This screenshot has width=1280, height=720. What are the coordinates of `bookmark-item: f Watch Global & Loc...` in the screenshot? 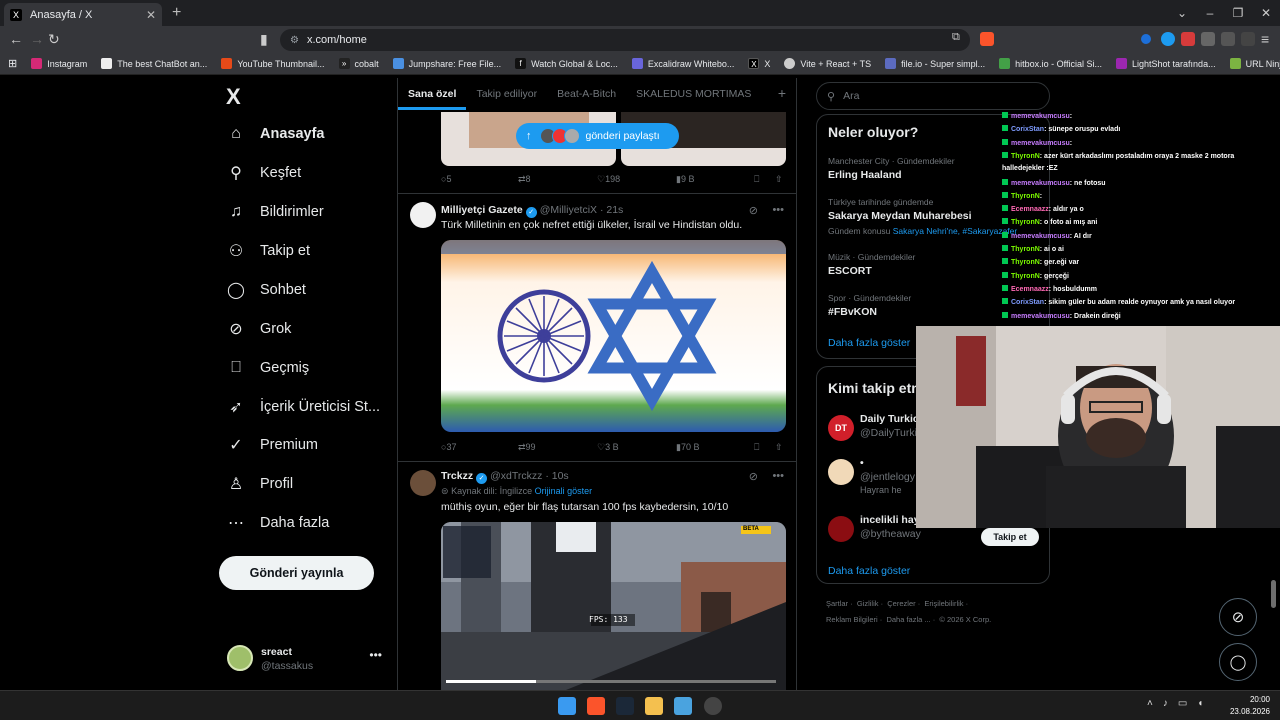 It's located at (566, 63).